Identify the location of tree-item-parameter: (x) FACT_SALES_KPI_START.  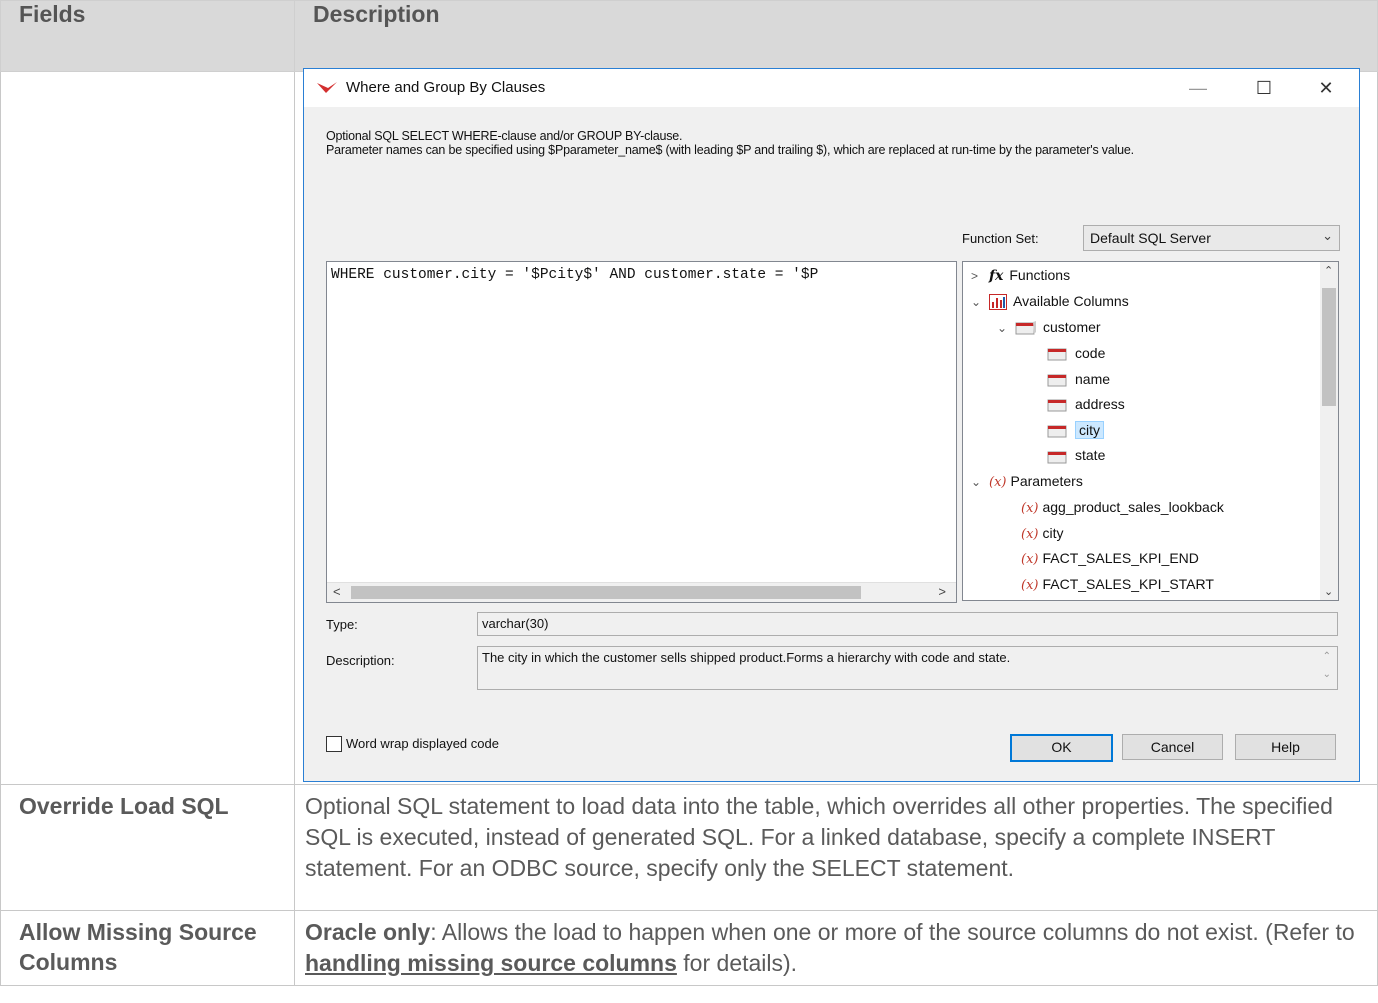
(1117, 584).